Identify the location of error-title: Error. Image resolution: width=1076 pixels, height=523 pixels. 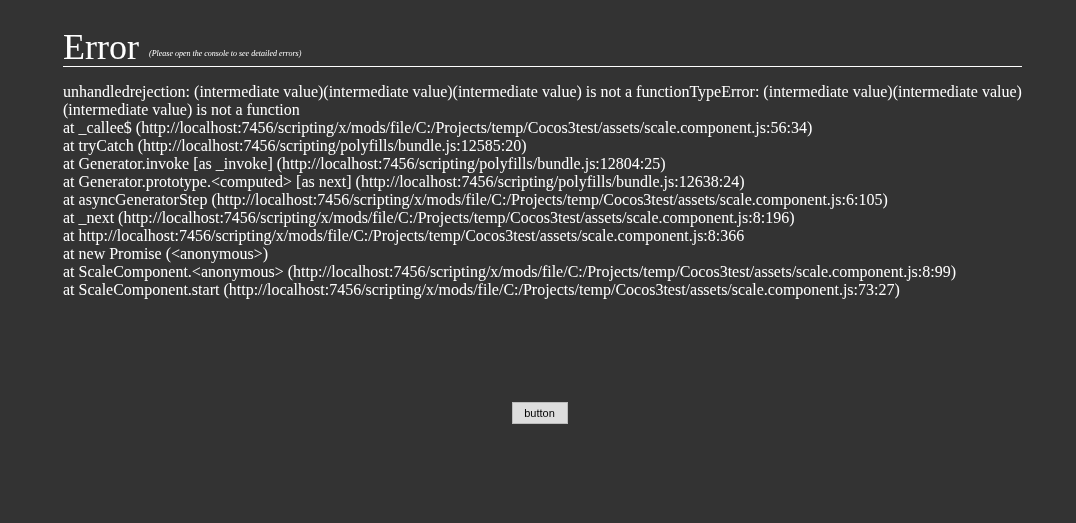
(101, 47).